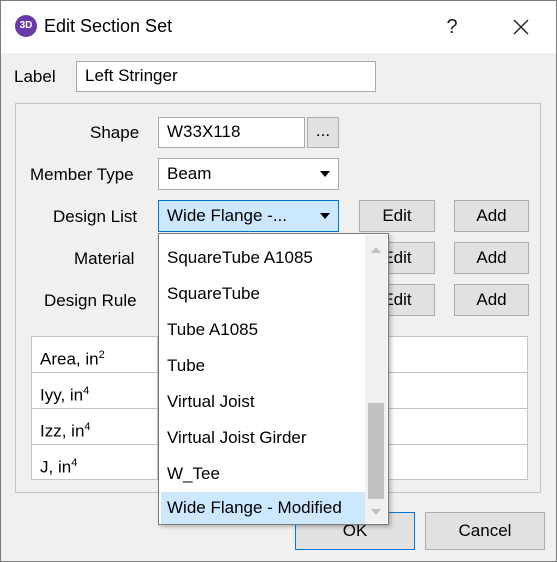 This screenshot has width=557, height=562. I want to click on help-button: ?, so click(452, 27).